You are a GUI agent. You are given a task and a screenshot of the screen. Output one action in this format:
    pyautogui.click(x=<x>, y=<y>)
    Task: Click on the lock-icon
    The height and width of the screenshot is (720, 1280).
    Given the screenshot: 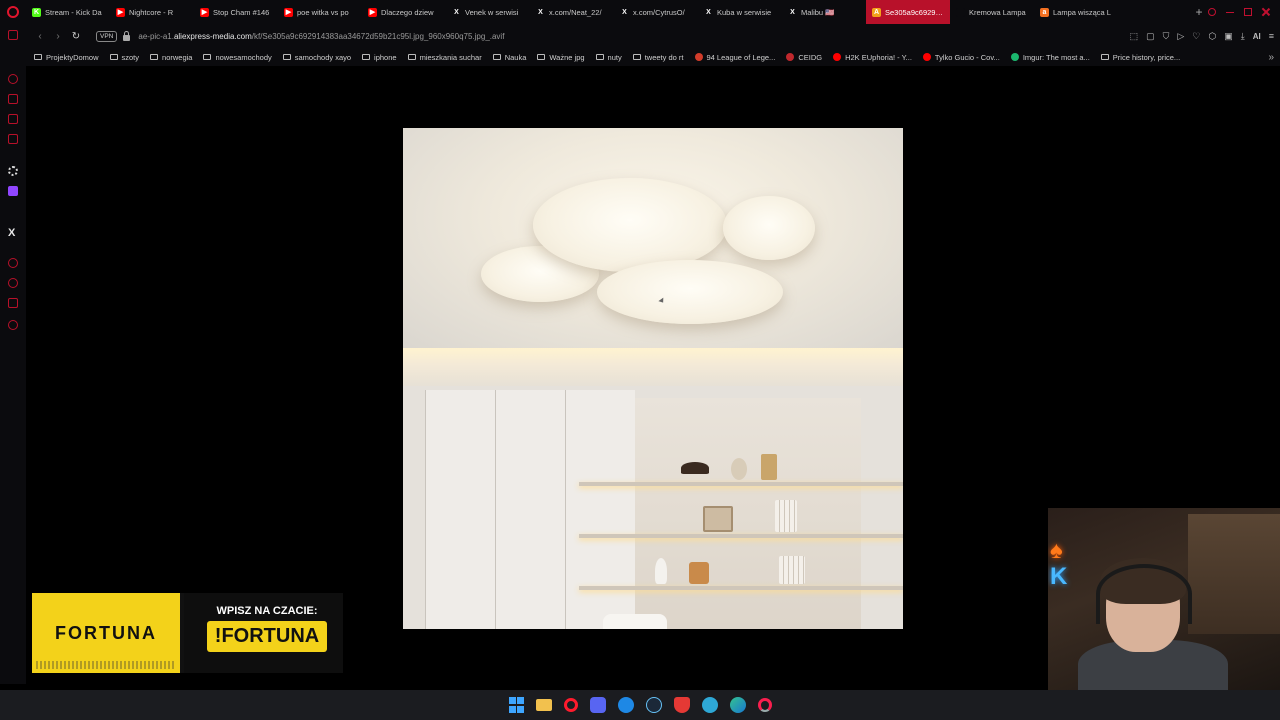 What is the action you would take?
    pyautogui.click(x=127, y=35)
    